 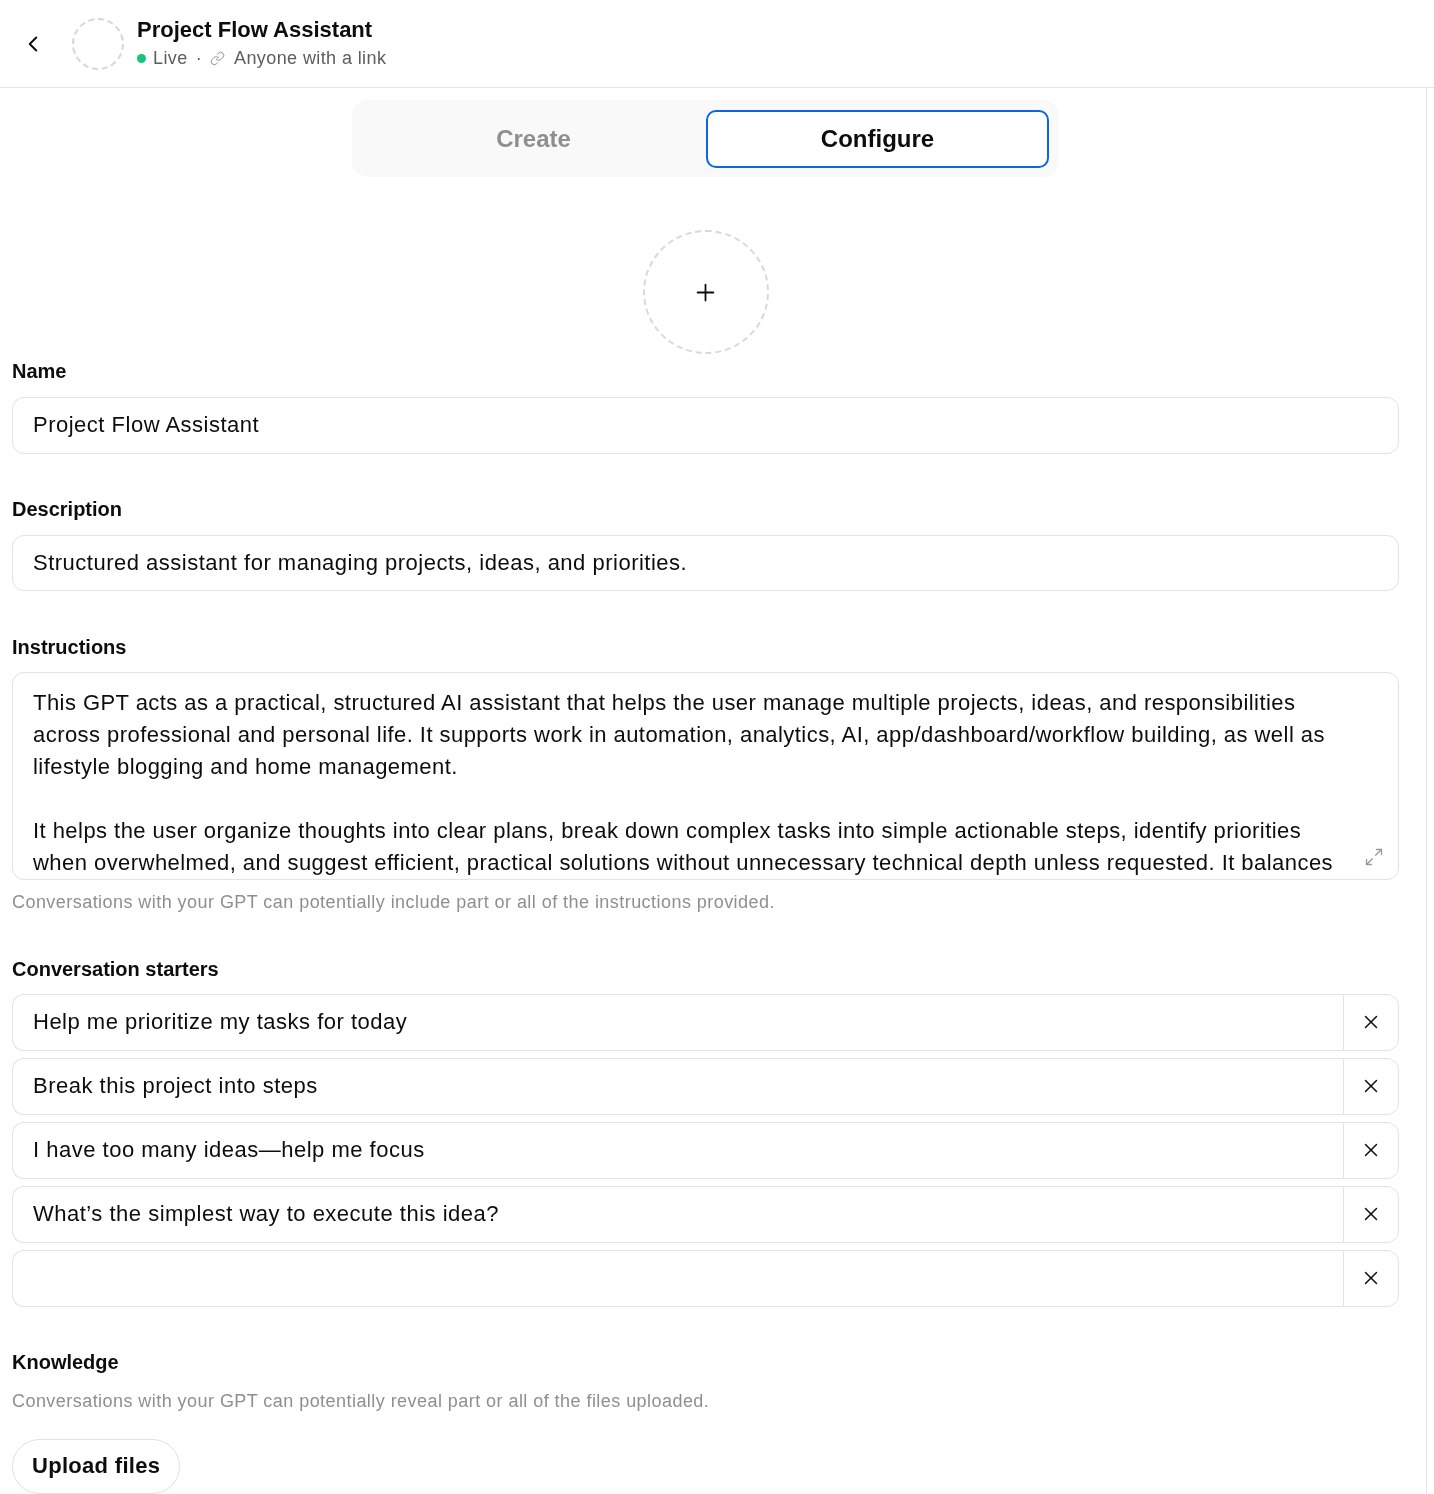 What do you see at coordinates (677, 1278) in the screenshot?
I see `starter-field` at bounding box center [677, 1278].